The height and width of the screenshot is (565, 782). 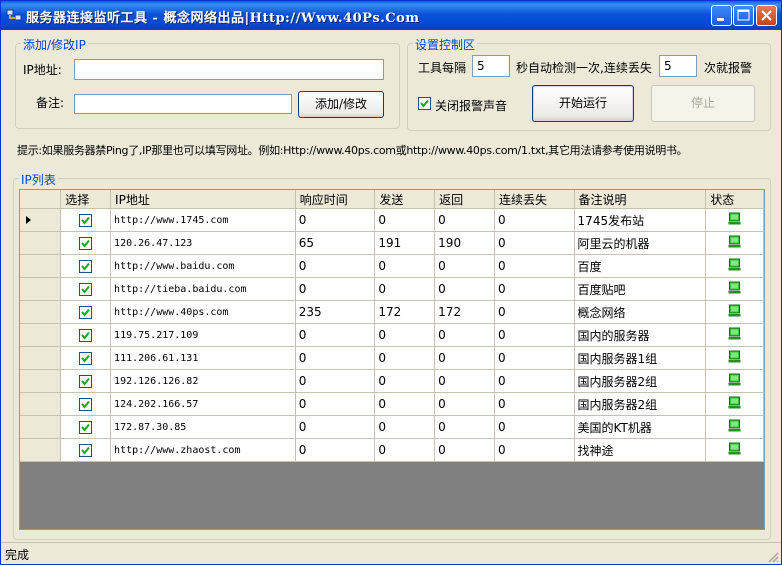 I want to click on ip-cell: http://tieba.baidu.com, so click(x=203, y=289).